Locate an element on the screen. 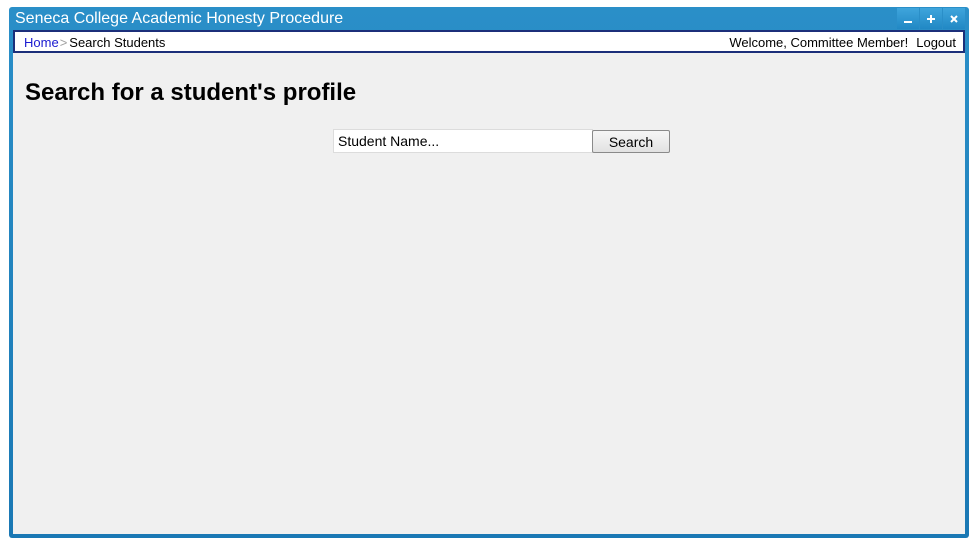 The image size is (977, 545). student-name-search-input is located at coordinates (463, 141).